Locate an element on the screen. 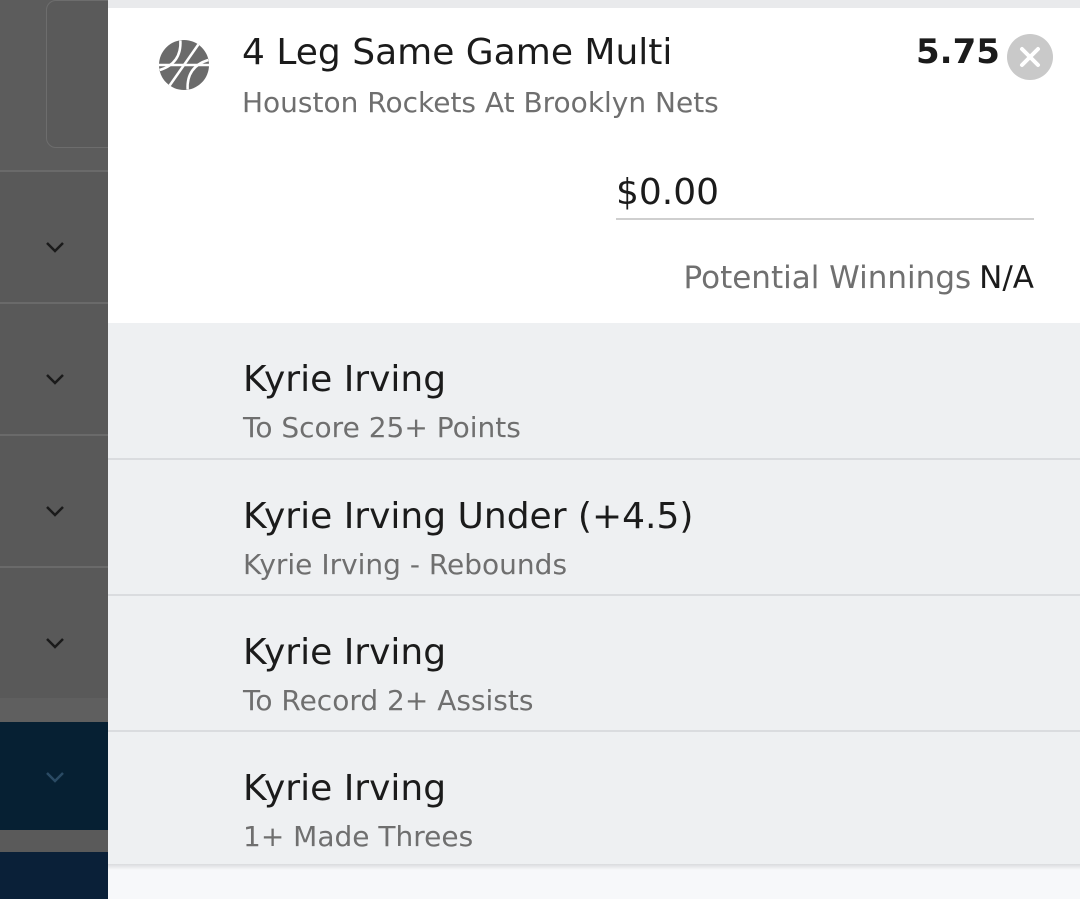 This screenshot has width=1080, height=899. list-item: Kyrie Irving To Score 25+ Points is located at coordinates (594, 390).